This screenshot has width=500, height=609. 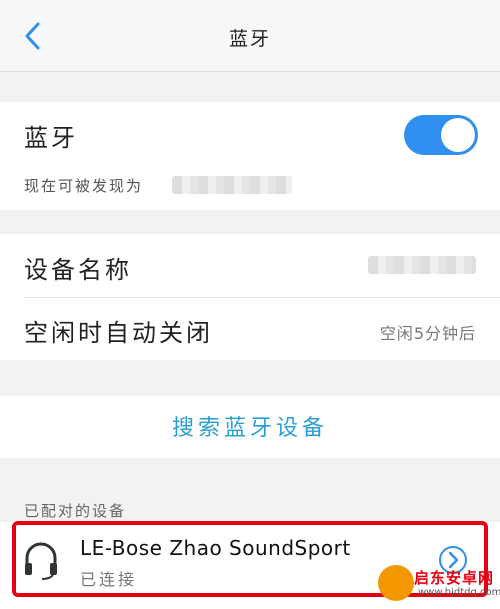 I want to click on row-divider, so click(x=262, y=297).